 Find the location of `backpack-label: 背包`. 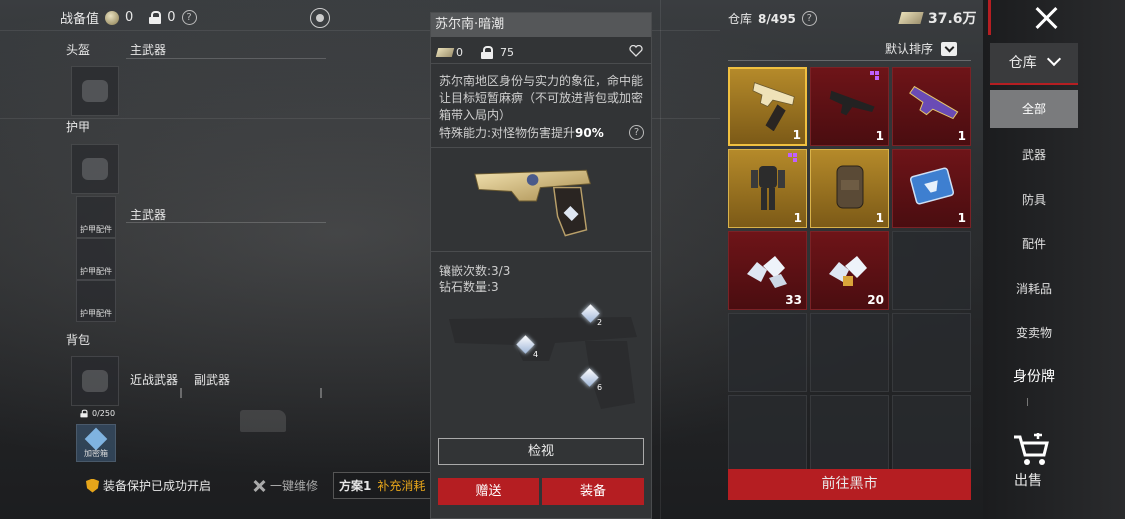

backpack-label: 背包 is located at coordinates (78, 340).